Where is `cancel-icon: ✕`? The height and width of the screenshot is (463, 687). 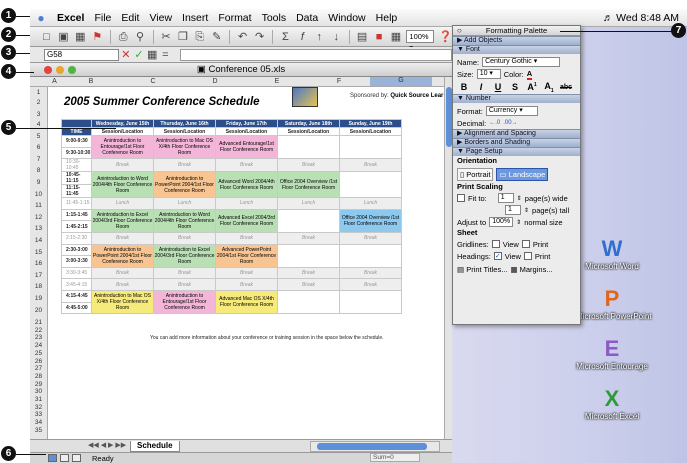
cancel-icon: ✕ is located at coordinates (125, 55).